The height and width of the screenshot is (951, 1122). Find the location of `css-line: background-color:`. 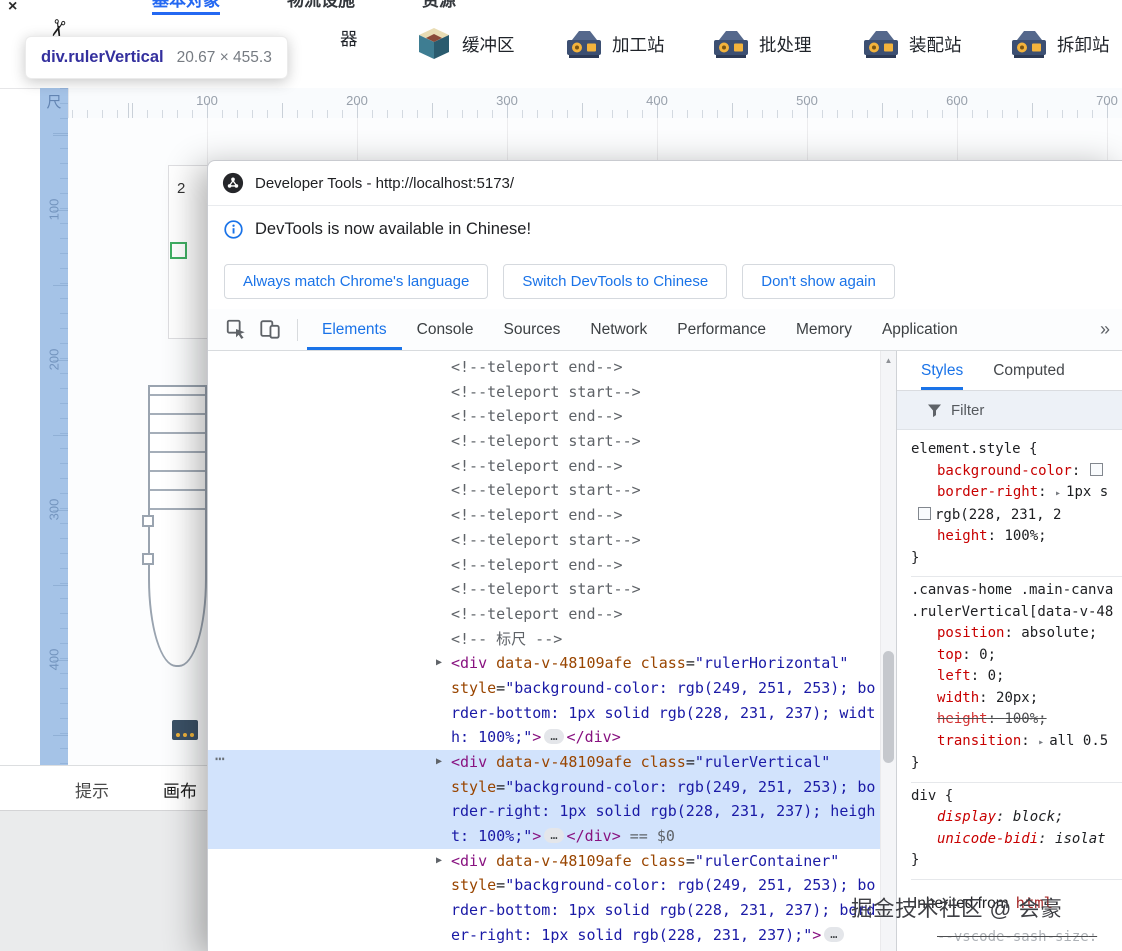

css-line: background-color: is located at coordinates (1016, 472).